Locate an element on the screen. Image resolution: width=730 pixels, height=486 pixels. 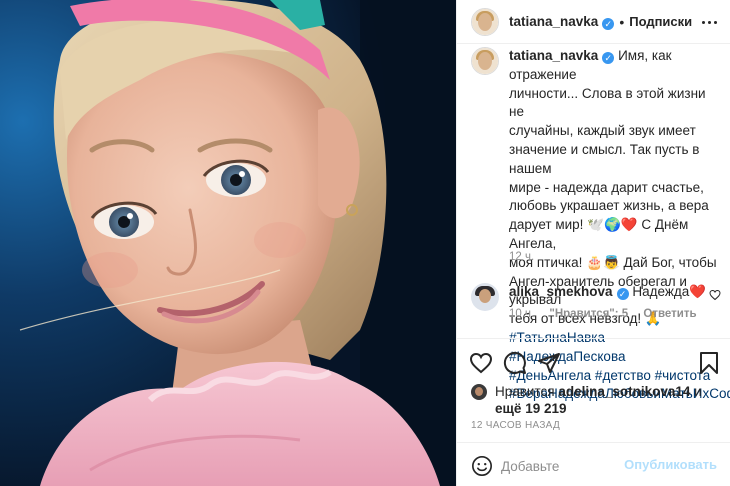
comment-body: Надежда❤️ is located at coordinates (669, 291).